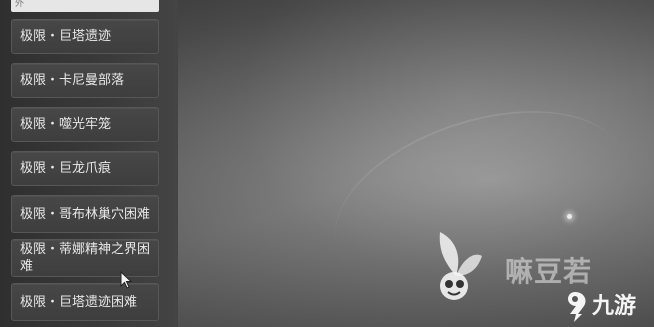 This screenshot has width=654, height=327. Describe the element at coordinates (66, 168) in the screenshot. I see `dungeon-item-label: 极限・巨龙爪痕` at that location.